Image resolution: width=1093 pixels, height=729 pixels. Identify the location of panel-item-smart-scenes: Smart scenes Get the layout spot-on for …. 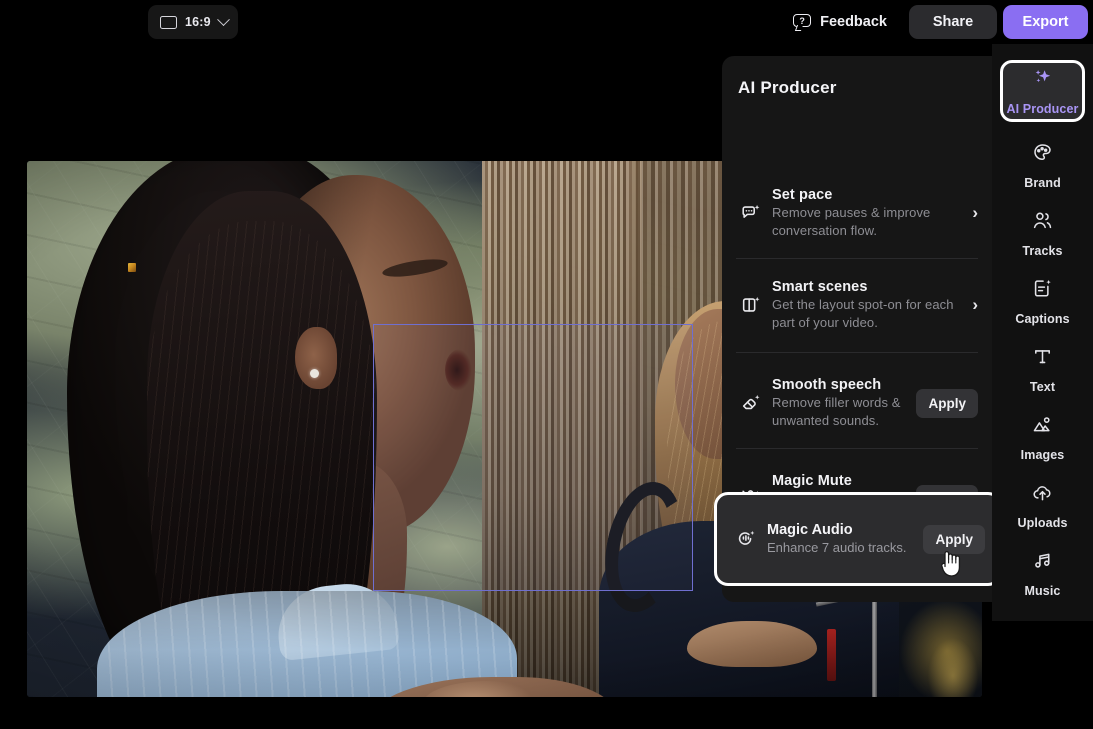
(857, 305).